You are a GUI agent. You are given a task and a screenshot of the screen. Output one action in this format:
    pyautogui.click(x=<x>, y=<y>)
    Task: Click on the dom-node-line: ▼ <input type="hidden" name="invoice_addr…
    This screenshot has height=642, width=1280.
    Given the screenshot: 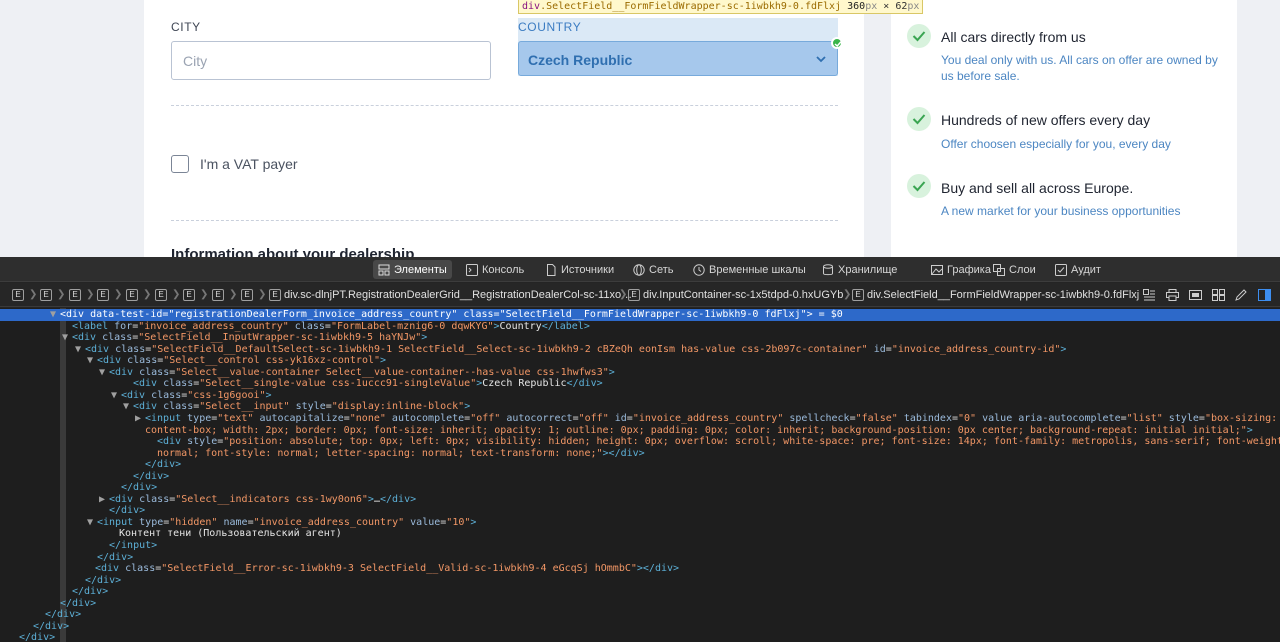 What is the action you would take?
    pyautogui.click(x=281, y=523)
    